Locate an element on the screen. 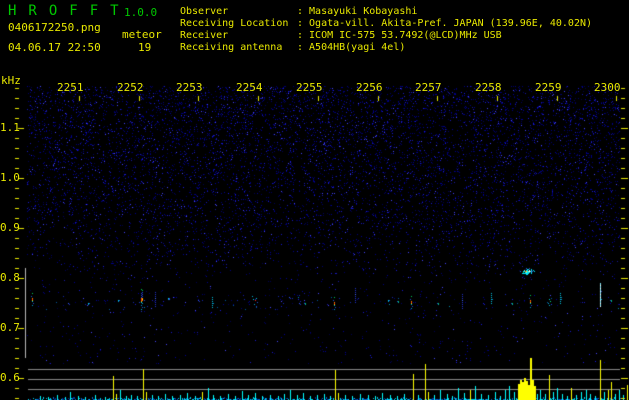 This screenshot has height=400, width=629. time-label: 2255 is located at coordinates (309, 87).